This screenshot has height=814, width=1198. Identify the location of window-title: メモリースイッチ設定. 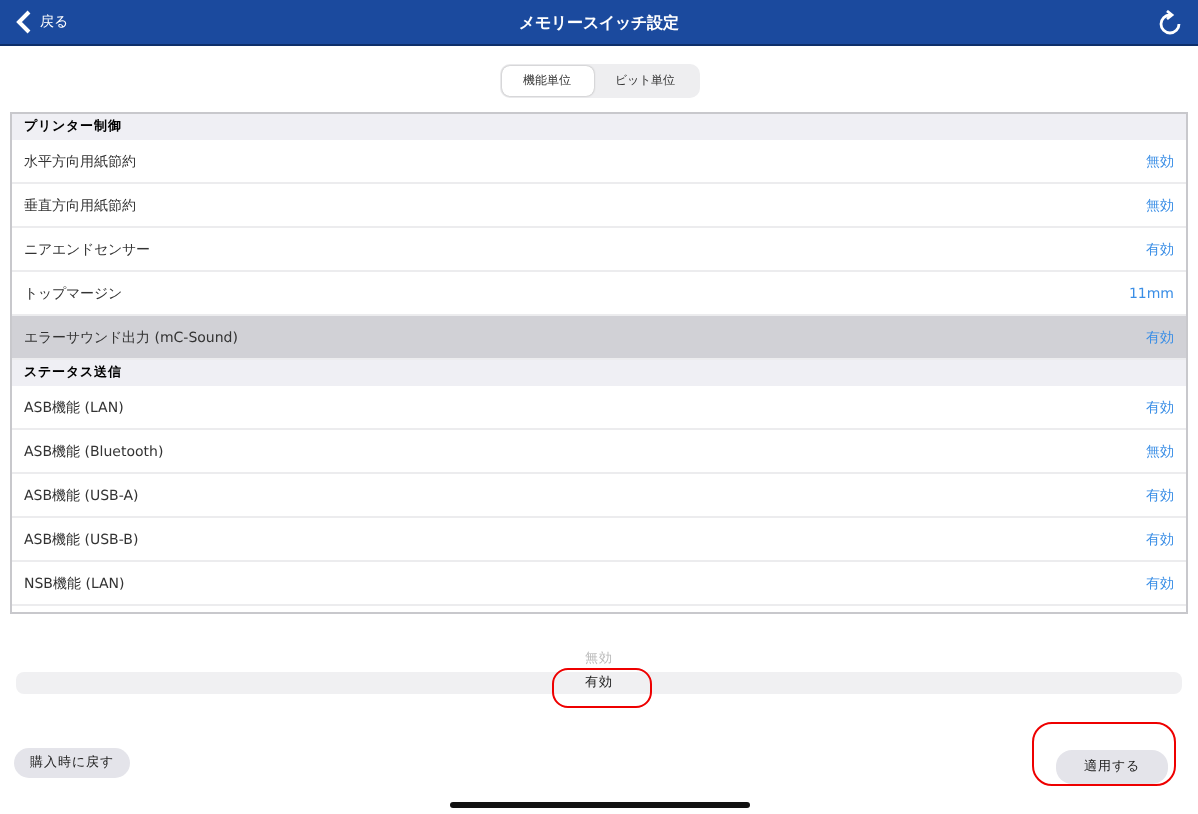
(599, 22).